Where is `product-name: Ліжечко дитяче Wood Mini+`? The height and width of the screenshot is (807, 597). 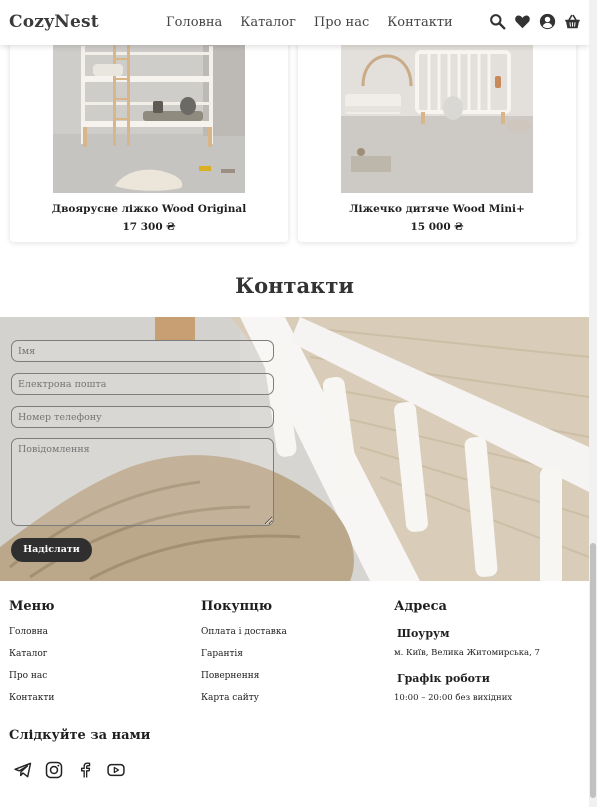
product-name: Ліжечко дитяче Wood Mini+ is located at coordinates (437, 209).